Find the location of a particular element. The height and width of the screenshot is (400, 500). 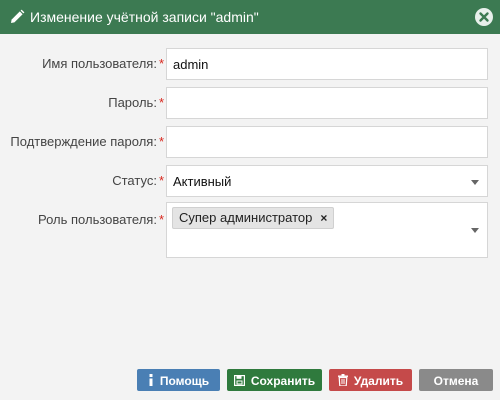

save-button-label: Сохранить is located at coordinates (283, 381).